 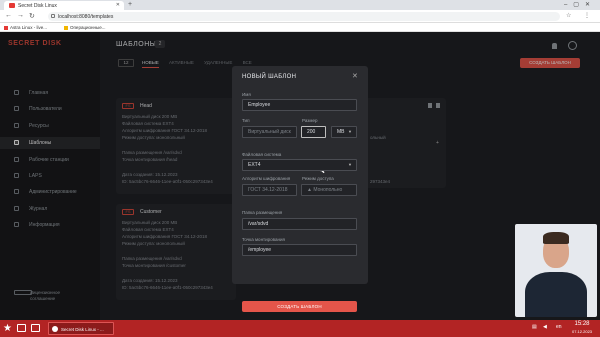 I want to click on start-menu-icon: ★, so click(x=7, y=328).